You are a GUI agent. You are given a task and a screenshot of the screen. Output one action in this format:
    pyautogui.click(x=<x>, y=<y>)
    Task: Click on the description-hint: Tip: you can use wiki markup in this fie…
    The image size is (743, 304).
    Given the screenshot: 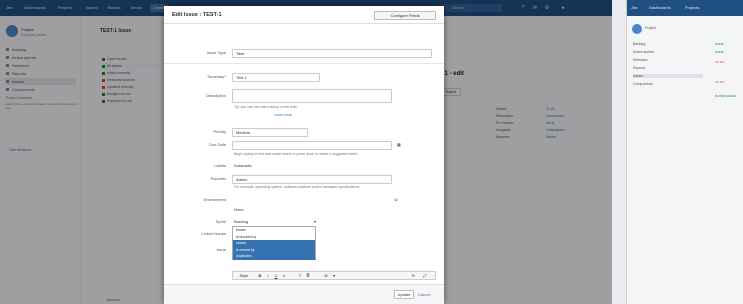 What is the action you would take?
    pyautogui.click(x=266, y=107)
    